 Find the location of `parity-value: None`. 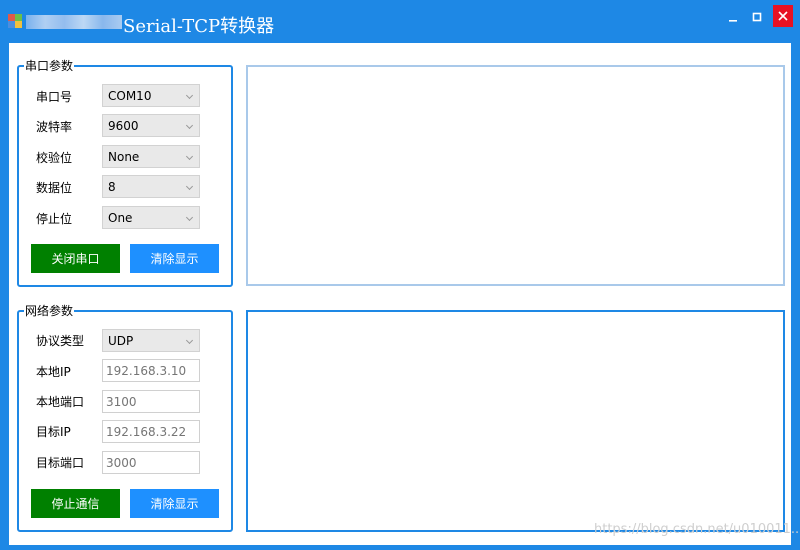

parity-value: None is located at coordinates (124, 157).